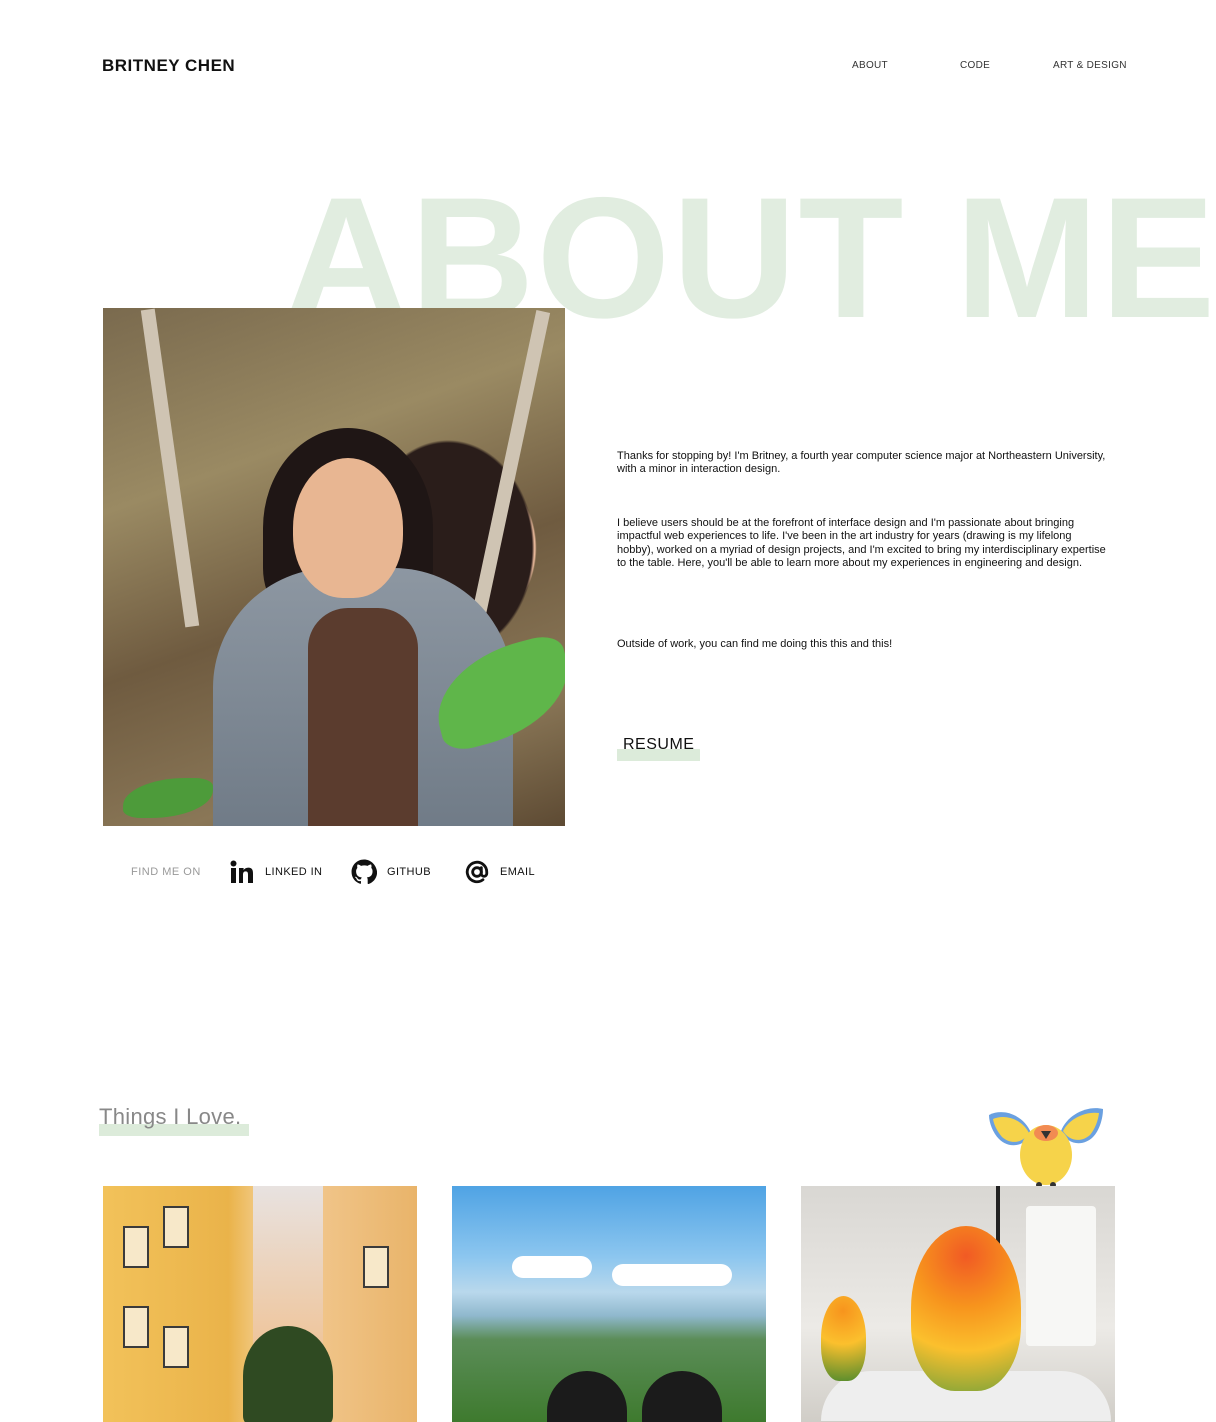  I want to click on photo-street, so click(260, 1304).